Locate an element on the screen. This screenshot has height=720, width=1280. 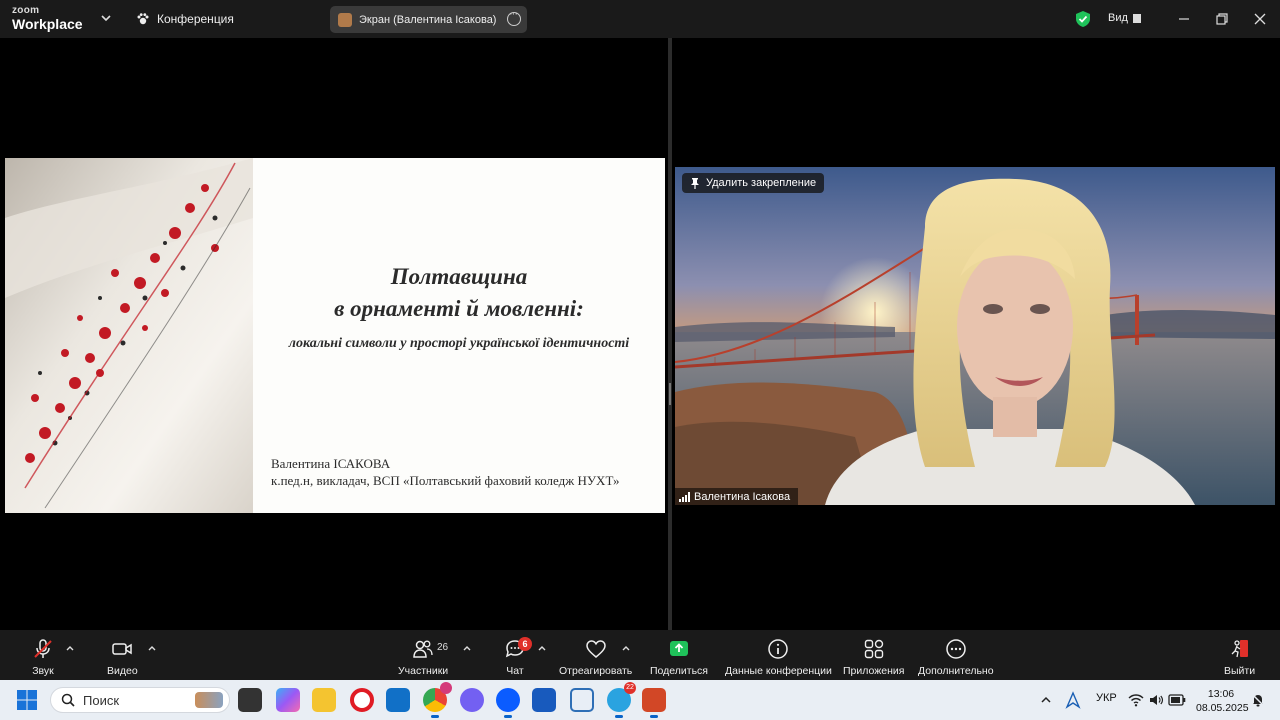
apps-icon is located at coordinates (873, 649).